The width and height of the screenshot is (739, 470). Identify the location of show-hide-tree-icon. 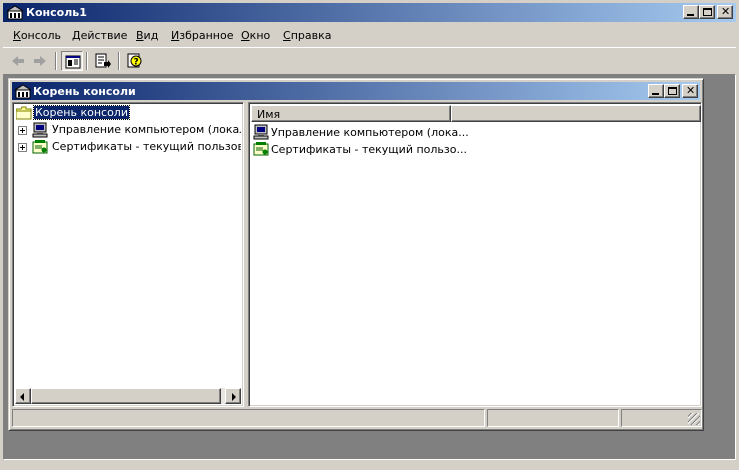
(73, 62).